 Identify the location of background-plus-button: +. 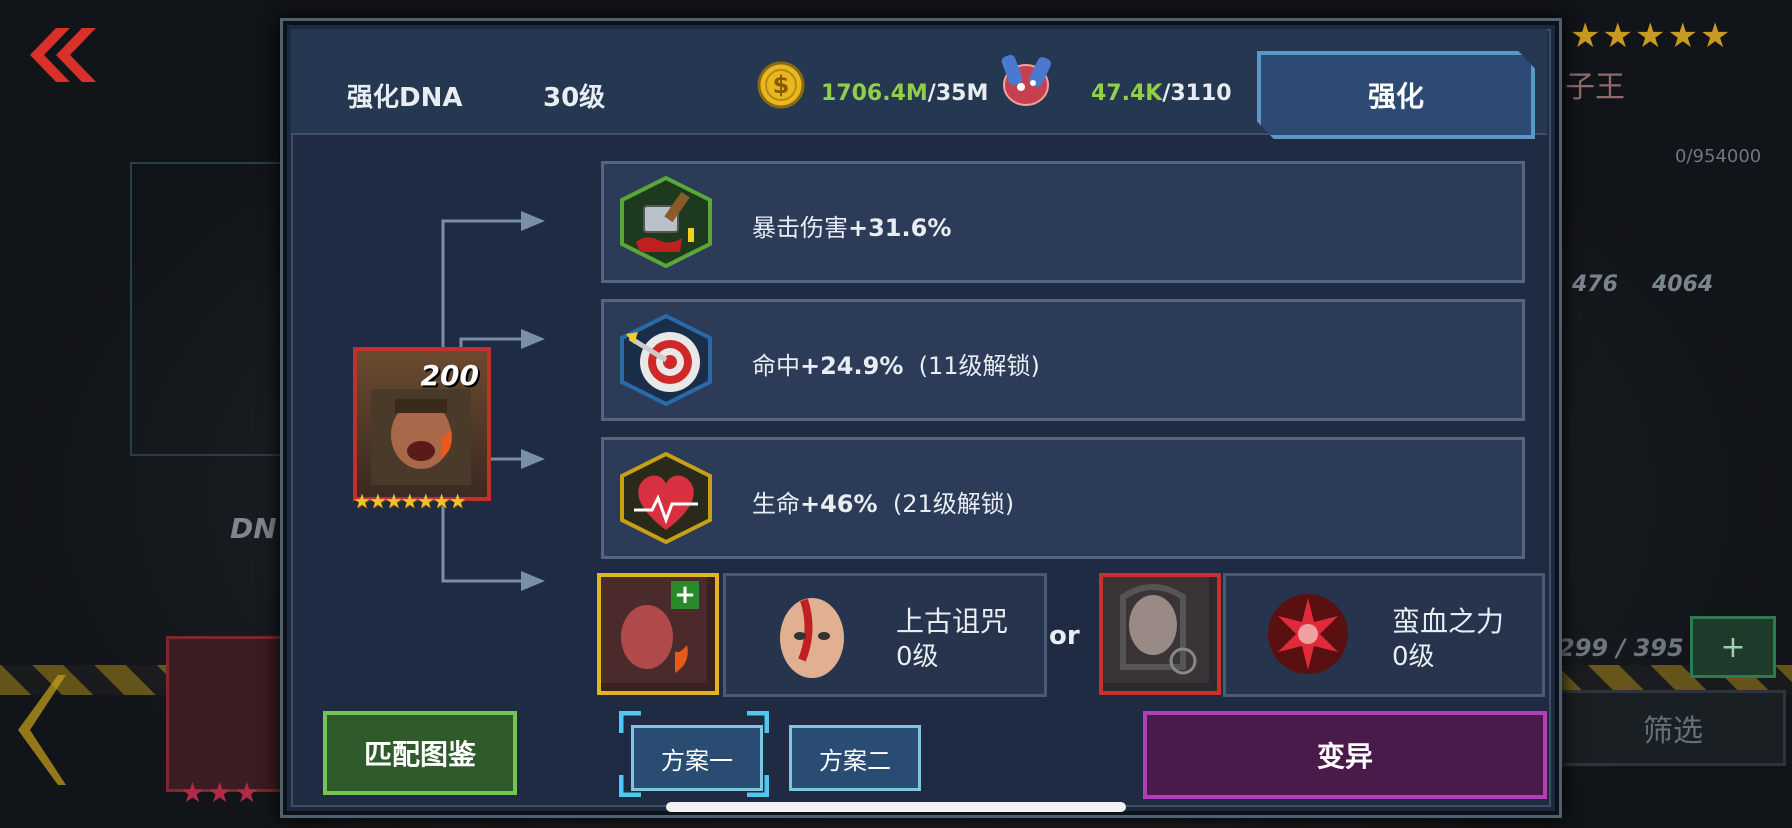
(1733, 647).